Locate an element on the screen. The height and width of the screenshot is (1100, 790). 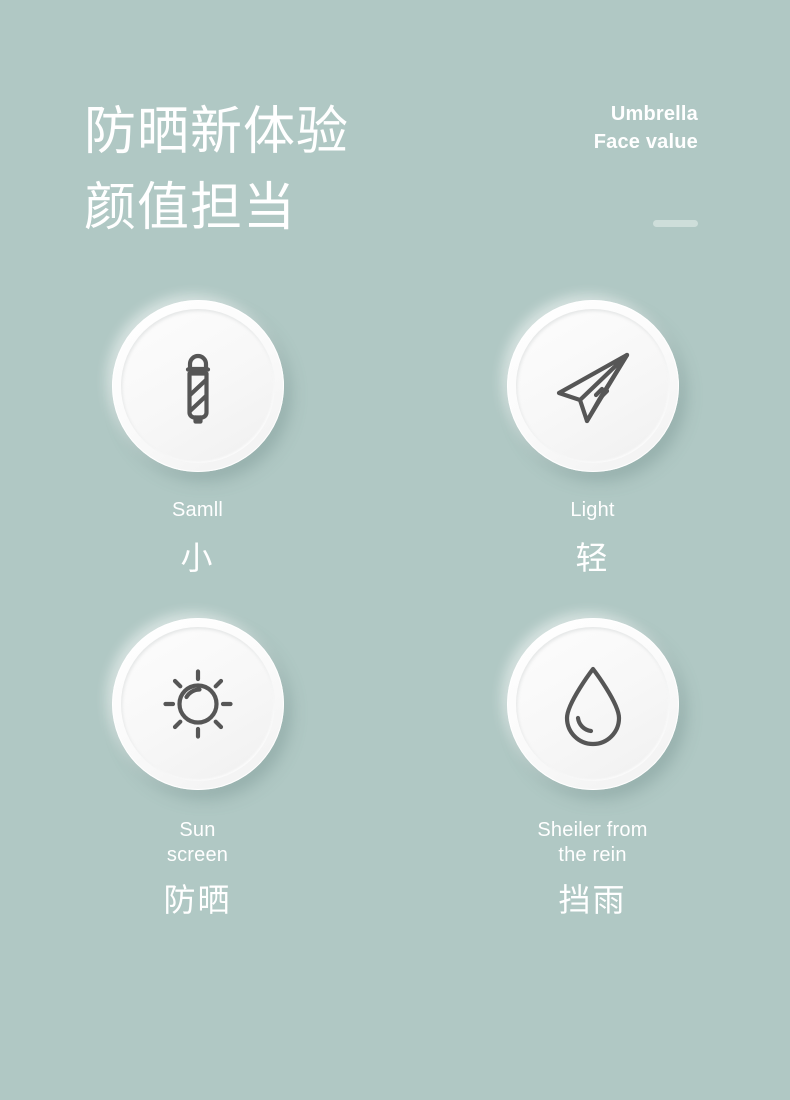
feature-badge-light is located at coordinates (592, 386).